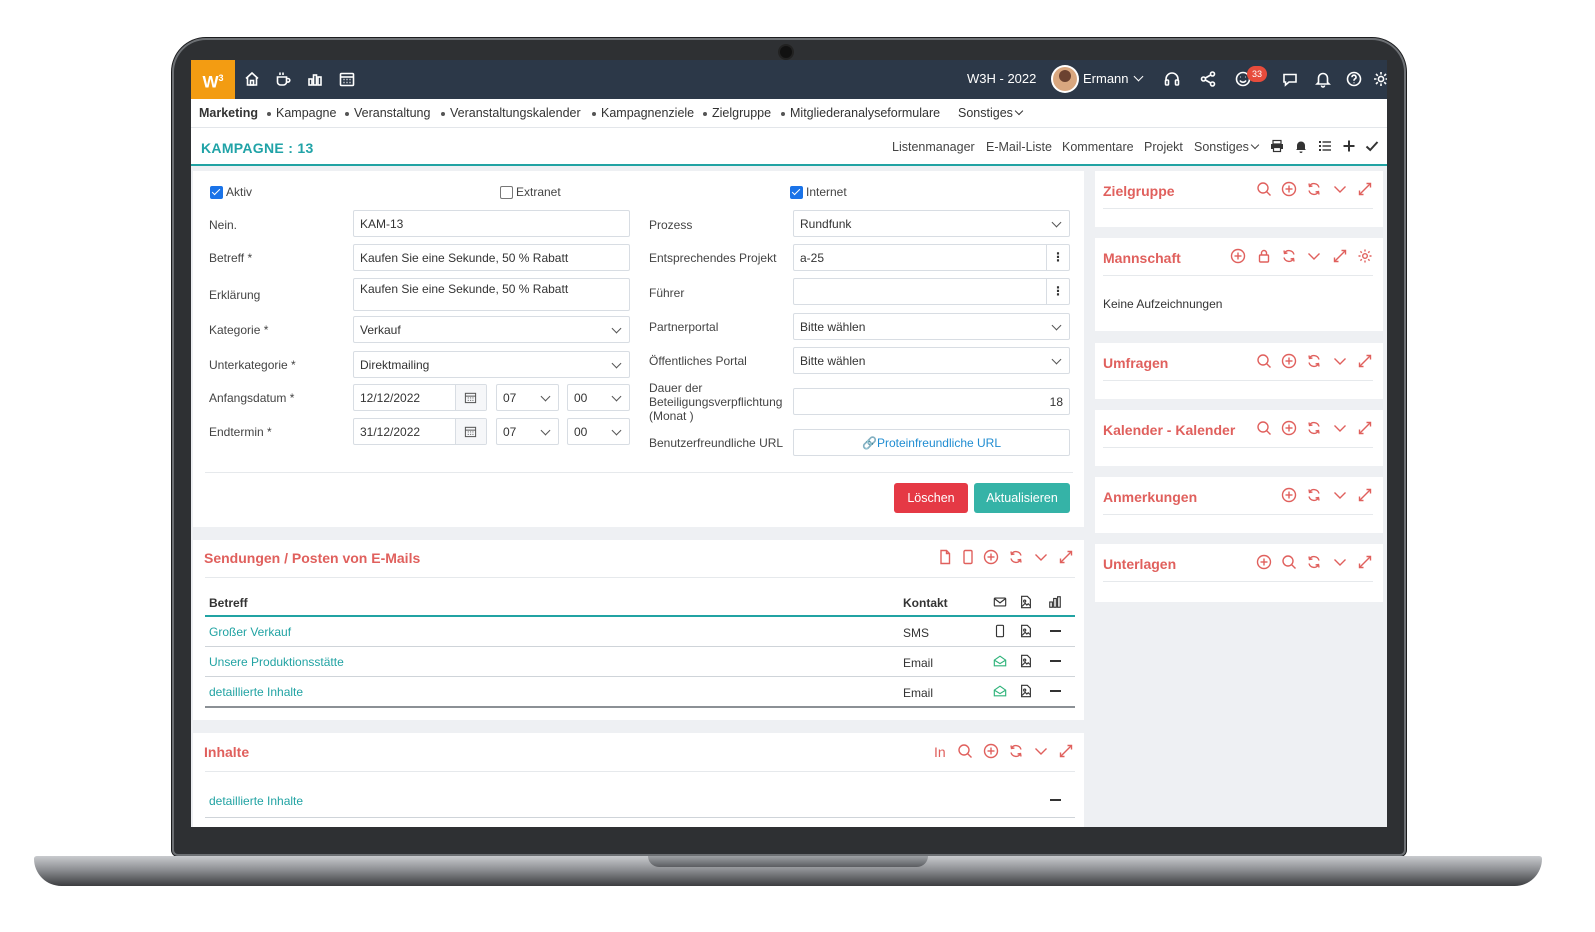  I want to click on end-hour-select: 07, so click(527, 431).